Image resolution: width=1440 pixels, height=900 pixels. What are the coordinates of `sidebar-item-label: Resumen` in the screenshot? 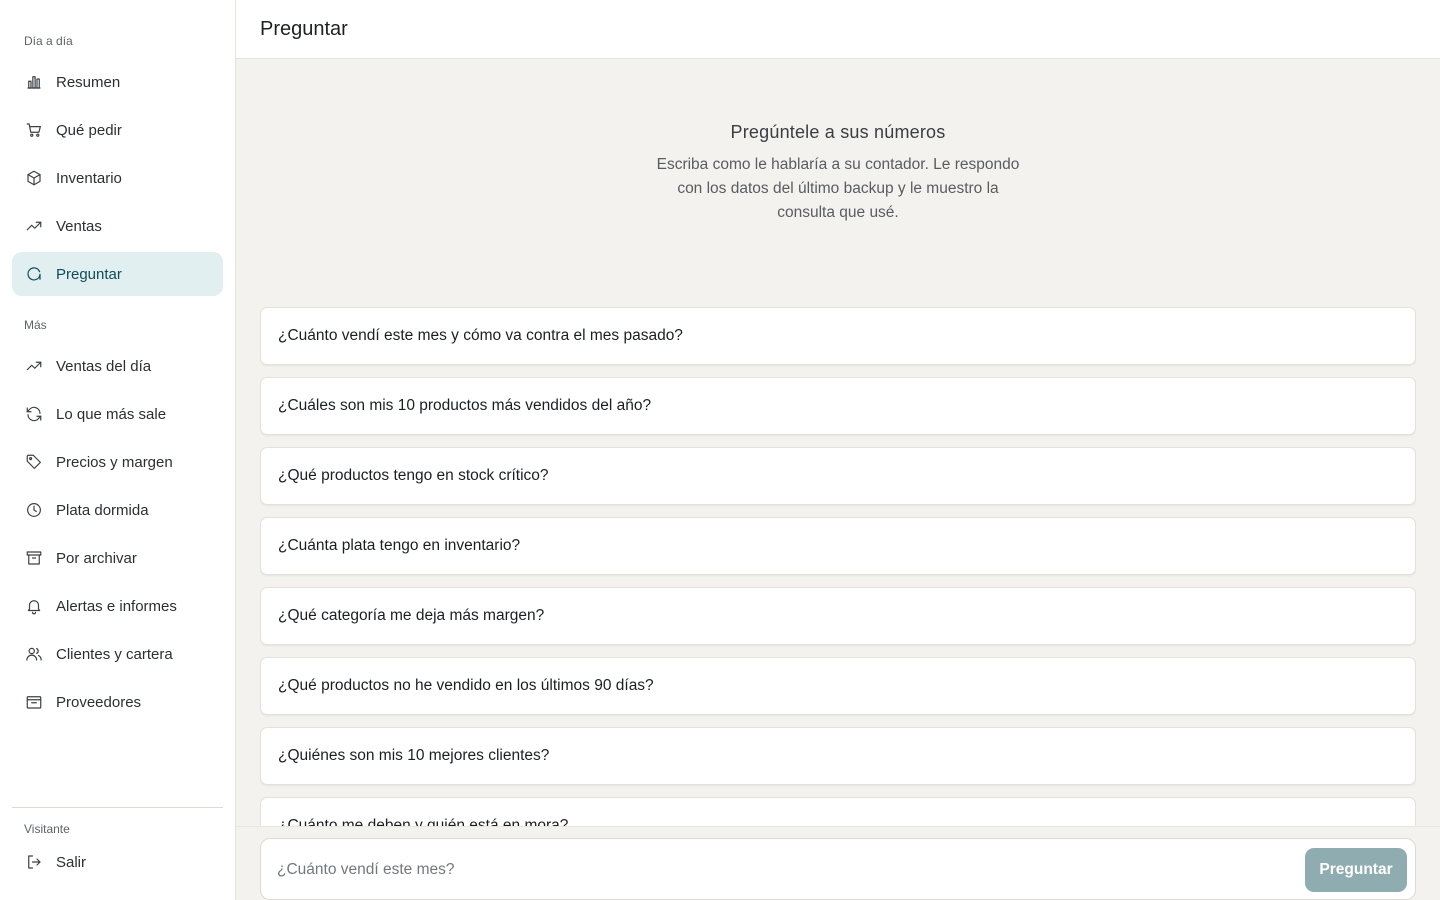 It's located at (88, 82).